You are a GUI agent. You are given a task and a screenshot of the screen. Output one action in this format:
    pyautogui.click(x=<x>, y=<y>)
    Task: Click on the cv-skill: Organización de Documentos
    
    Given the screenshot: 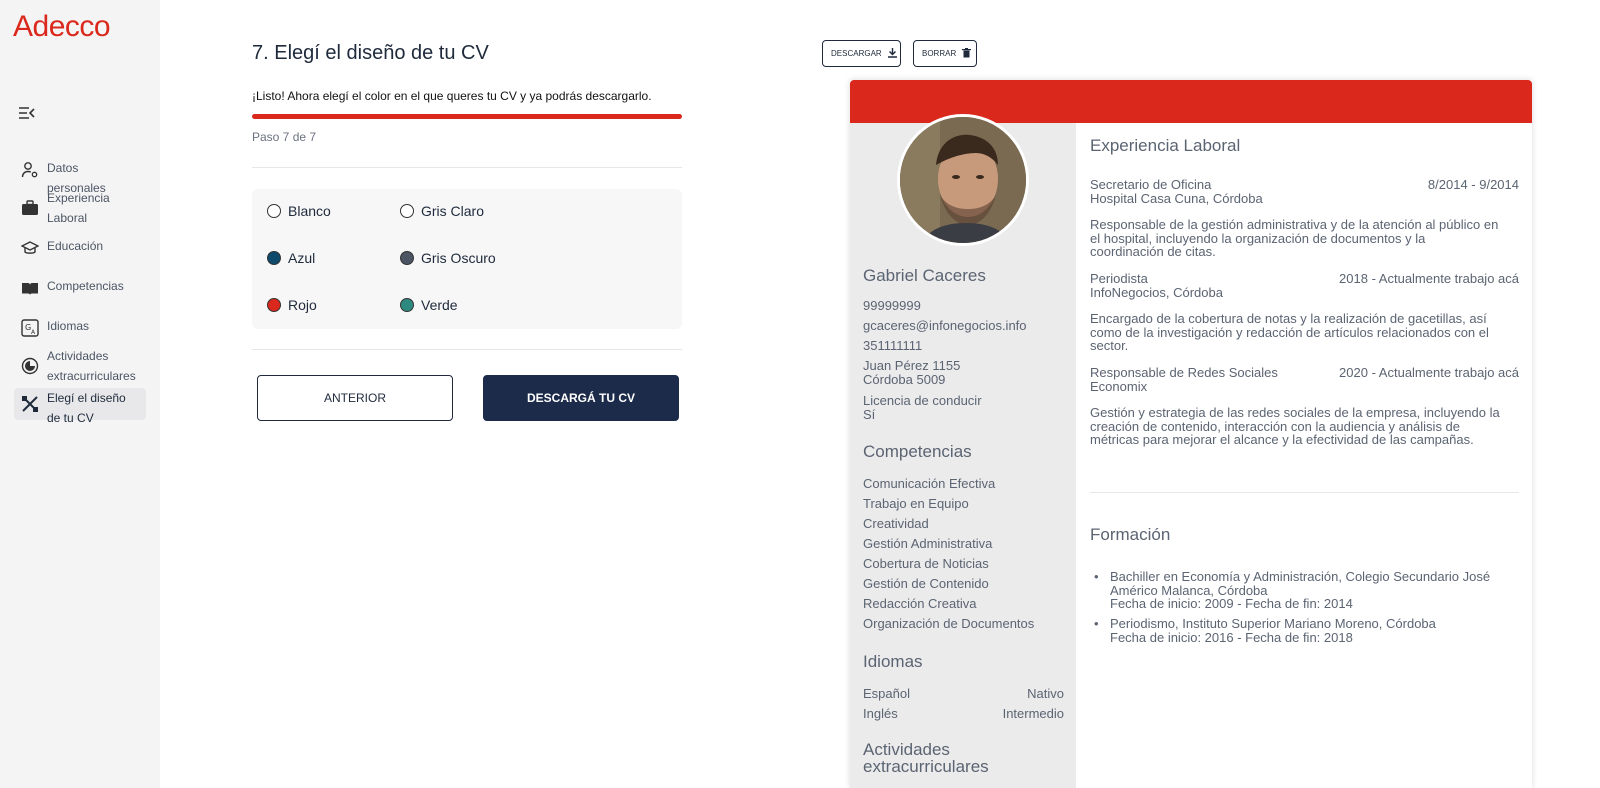 What is the action you would take?
    pyautogui.click(x=949, y=623)
    